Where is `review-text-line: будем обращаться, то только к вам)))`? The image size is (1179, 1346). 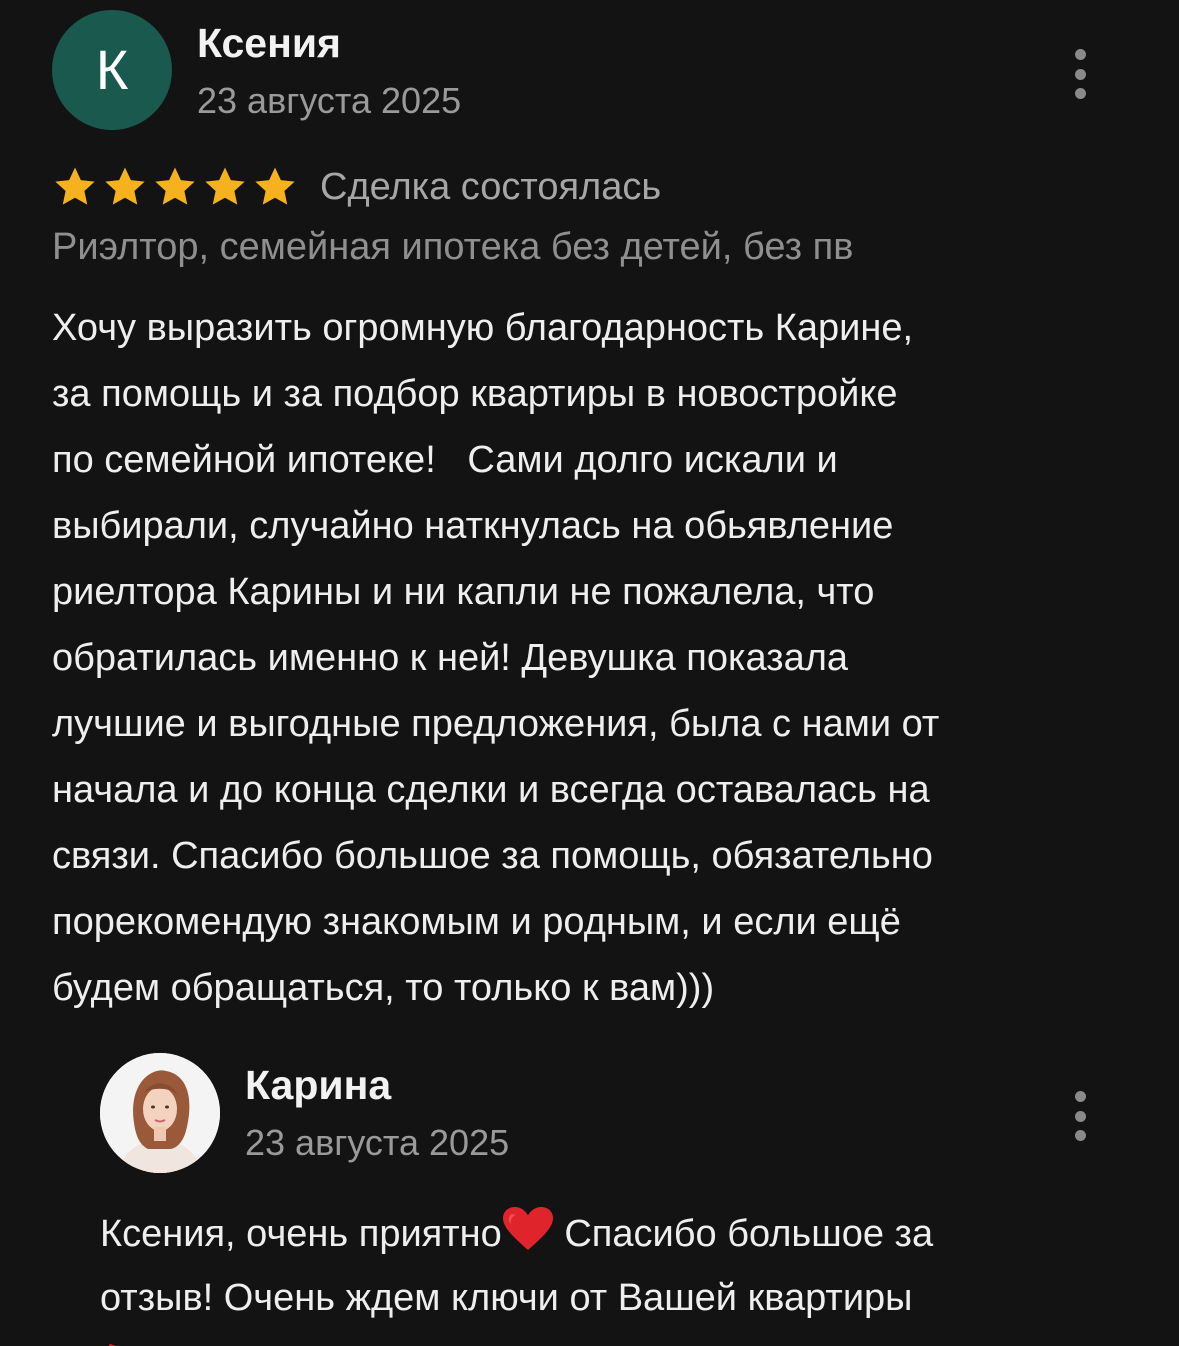
review-text-line: будем обращаться, то только к вам))) is located at coordinates (383, 988).